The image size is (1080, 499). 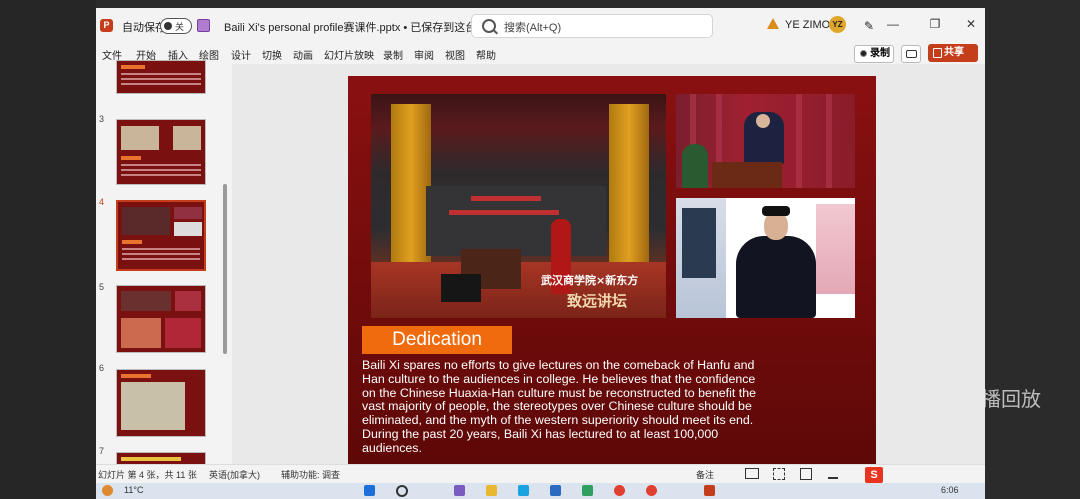 What do you see at coordinates (102, 119) in the screenshot?
I see `slide-number: 3` at bounding box center [102, 119].